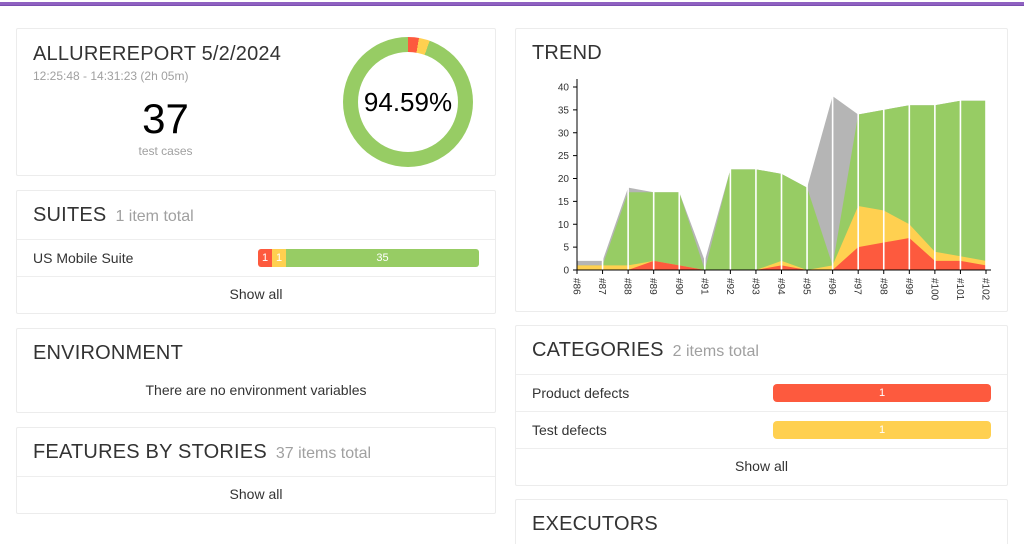 The height and width of the screenshot is (544, 1024). I want to click on category-name: Product defects, so click(580, 393).